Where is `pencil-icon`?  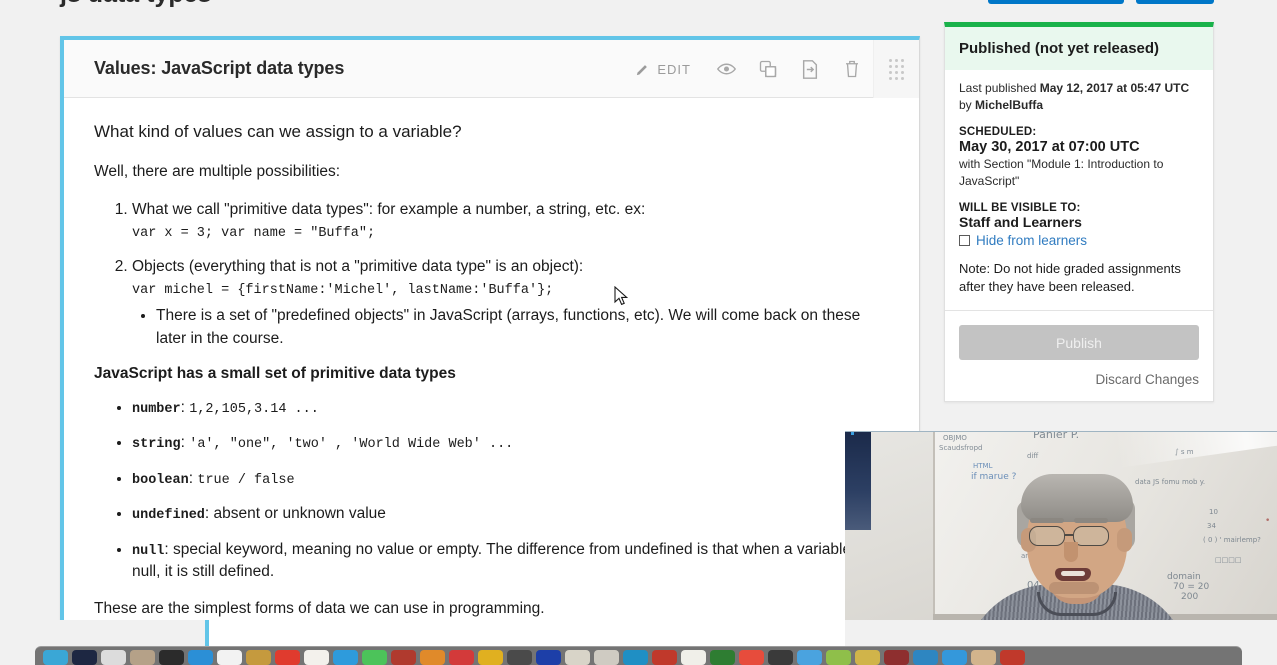 pencil-icon is located at coordinates (642, 69).